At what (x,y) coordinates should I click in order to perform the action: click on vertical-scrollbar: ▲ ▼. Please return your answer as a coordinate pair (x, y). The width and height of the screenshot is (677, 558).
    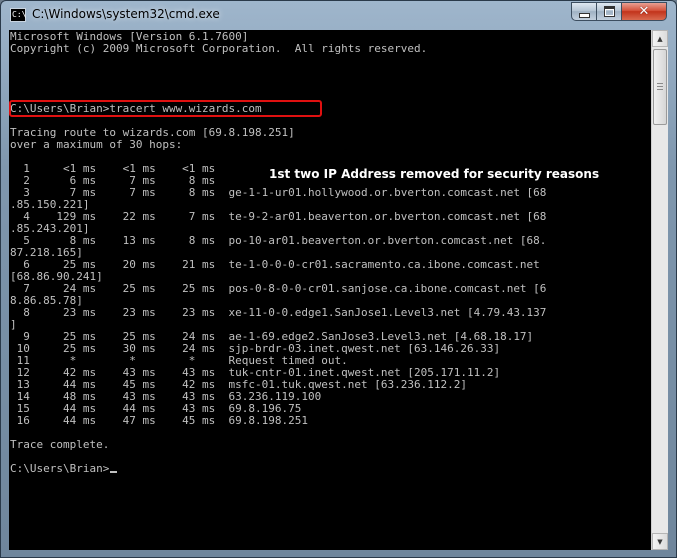
    Looking at the image, I should click on (659, 290).